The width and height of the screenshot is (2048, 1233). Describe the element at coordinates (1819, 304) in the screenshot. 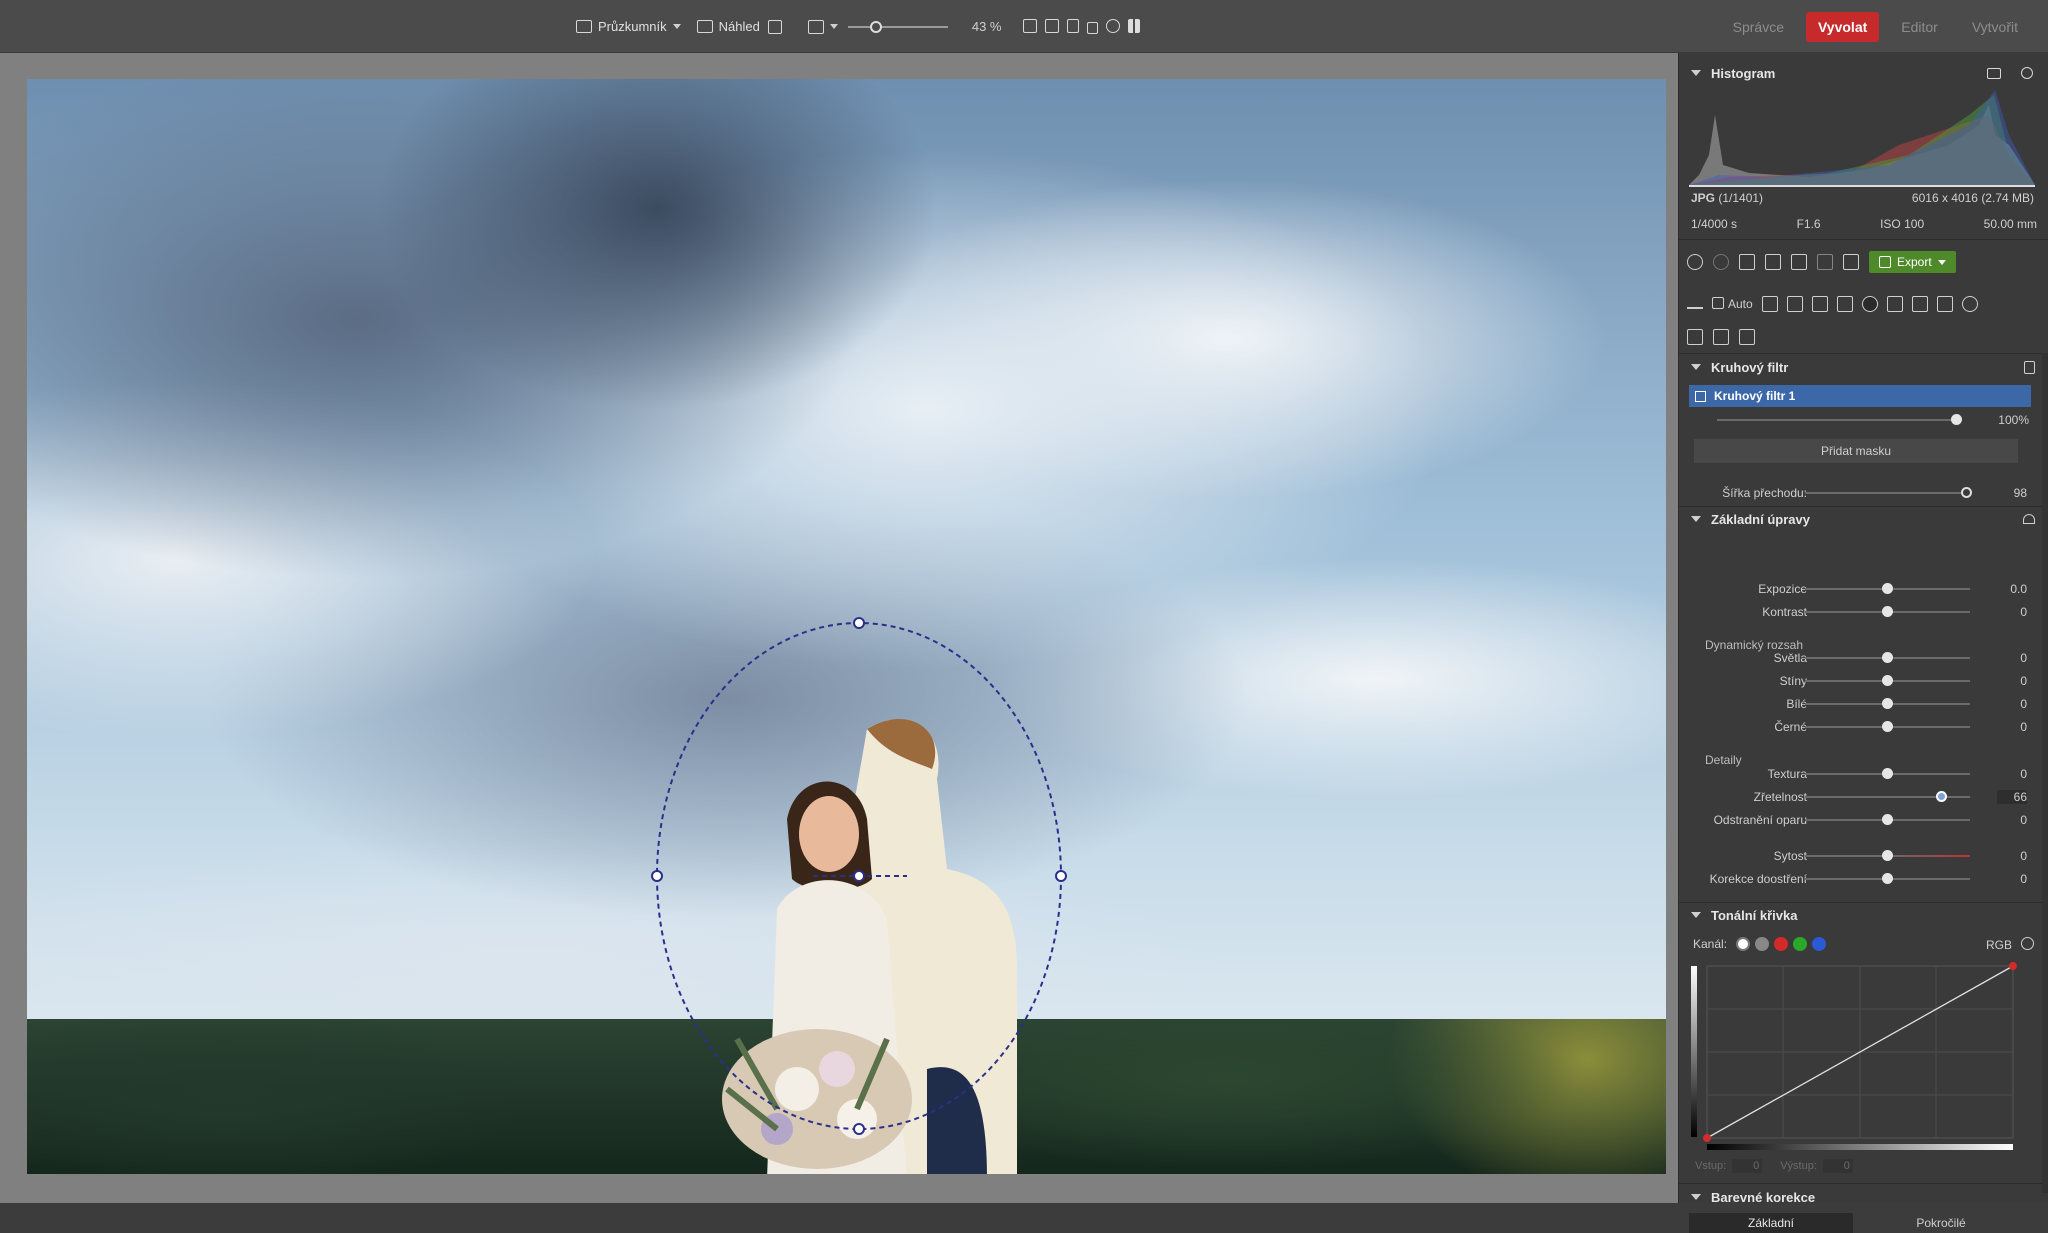

I see `perspective-icon` at that location.